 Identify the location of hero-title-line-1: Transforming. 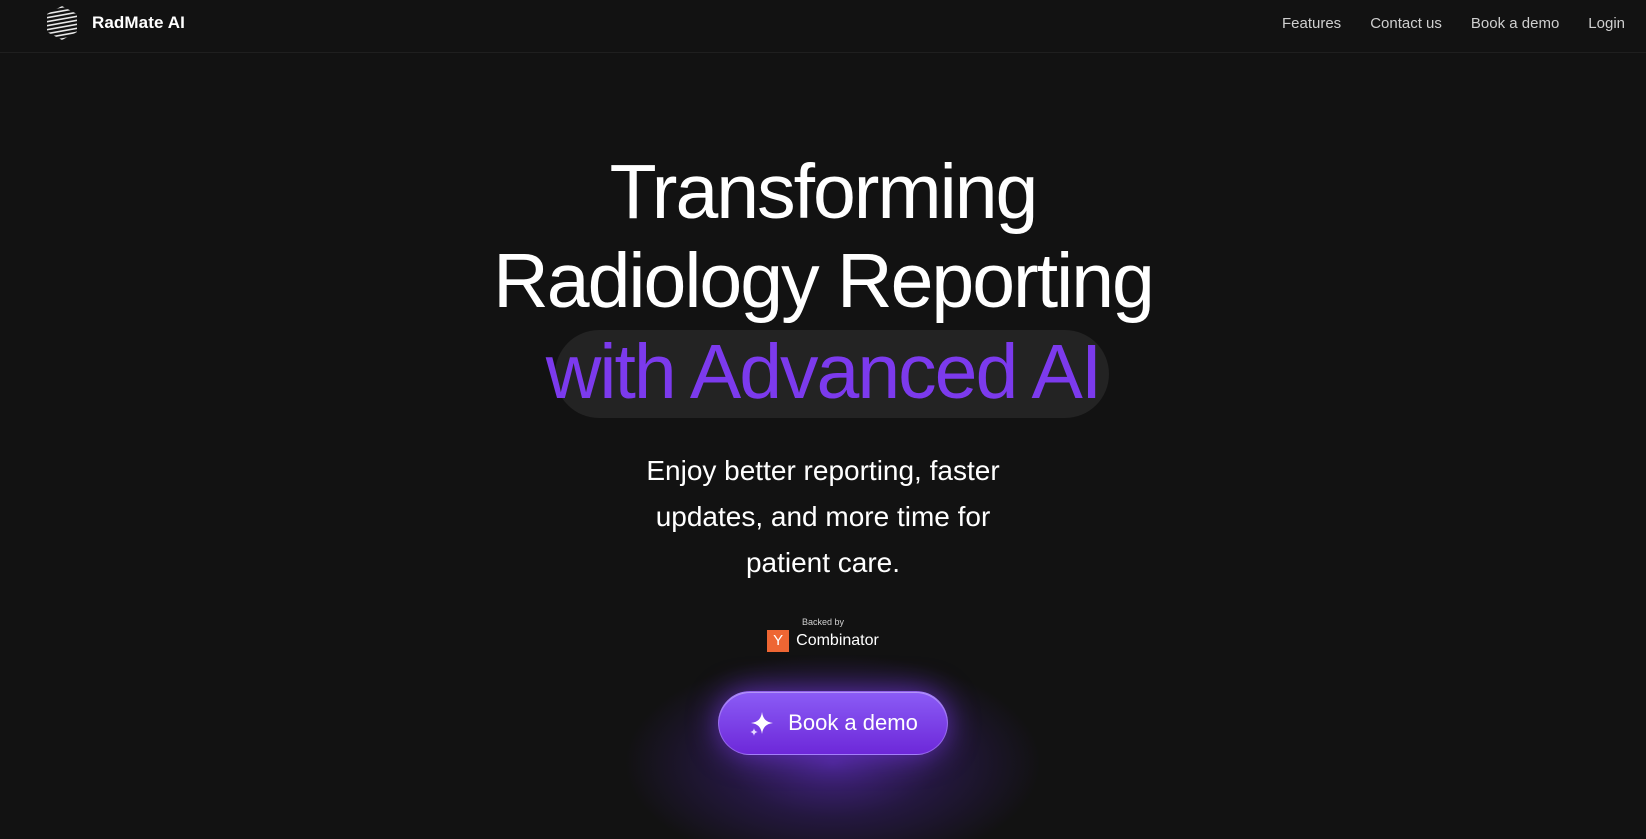
(824, 192).